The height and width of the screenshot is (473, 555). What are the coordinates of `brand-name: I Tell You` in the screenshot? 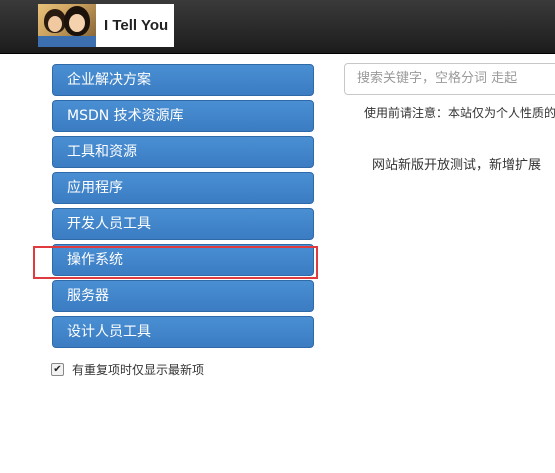 It's located at (136, 25).